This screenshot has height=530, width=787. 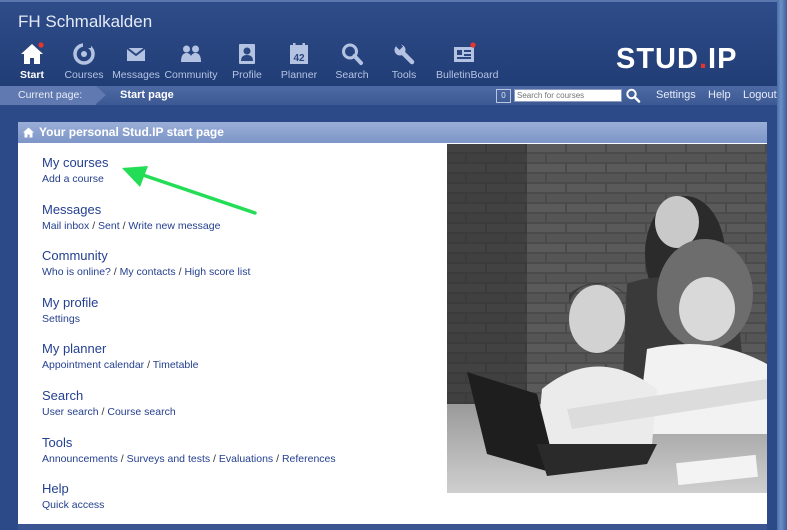 What do you see at coordinates (242, 302) in the screenshot?
I see `my-profile-link: My profile` at bounding box center [242, 302].